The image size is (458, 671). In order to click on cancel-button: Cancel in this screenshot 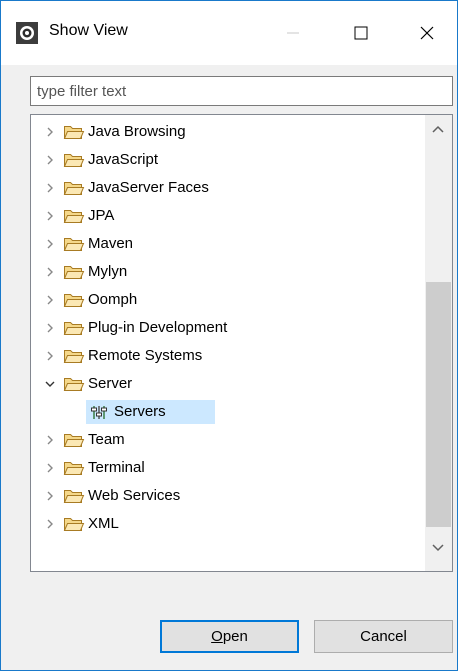, I will do `click(383, 636)`.